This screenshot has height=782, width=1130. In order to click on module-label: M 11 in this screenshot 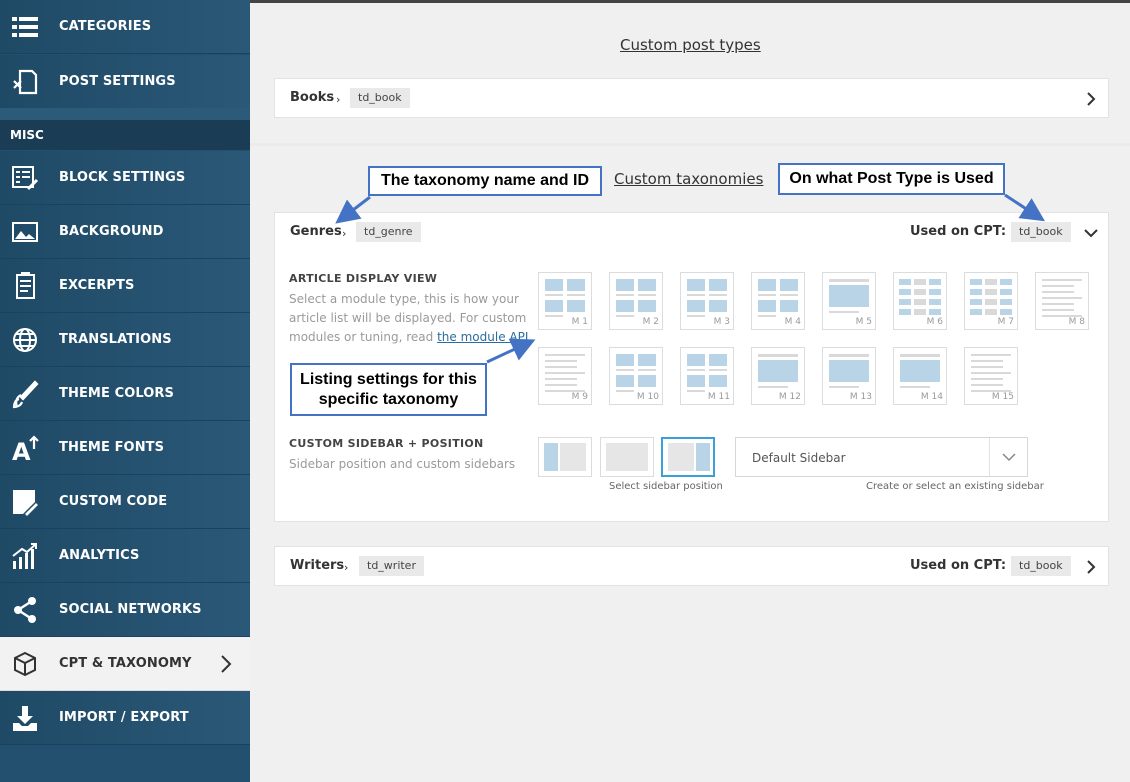, I will do `click(718, 397)`.